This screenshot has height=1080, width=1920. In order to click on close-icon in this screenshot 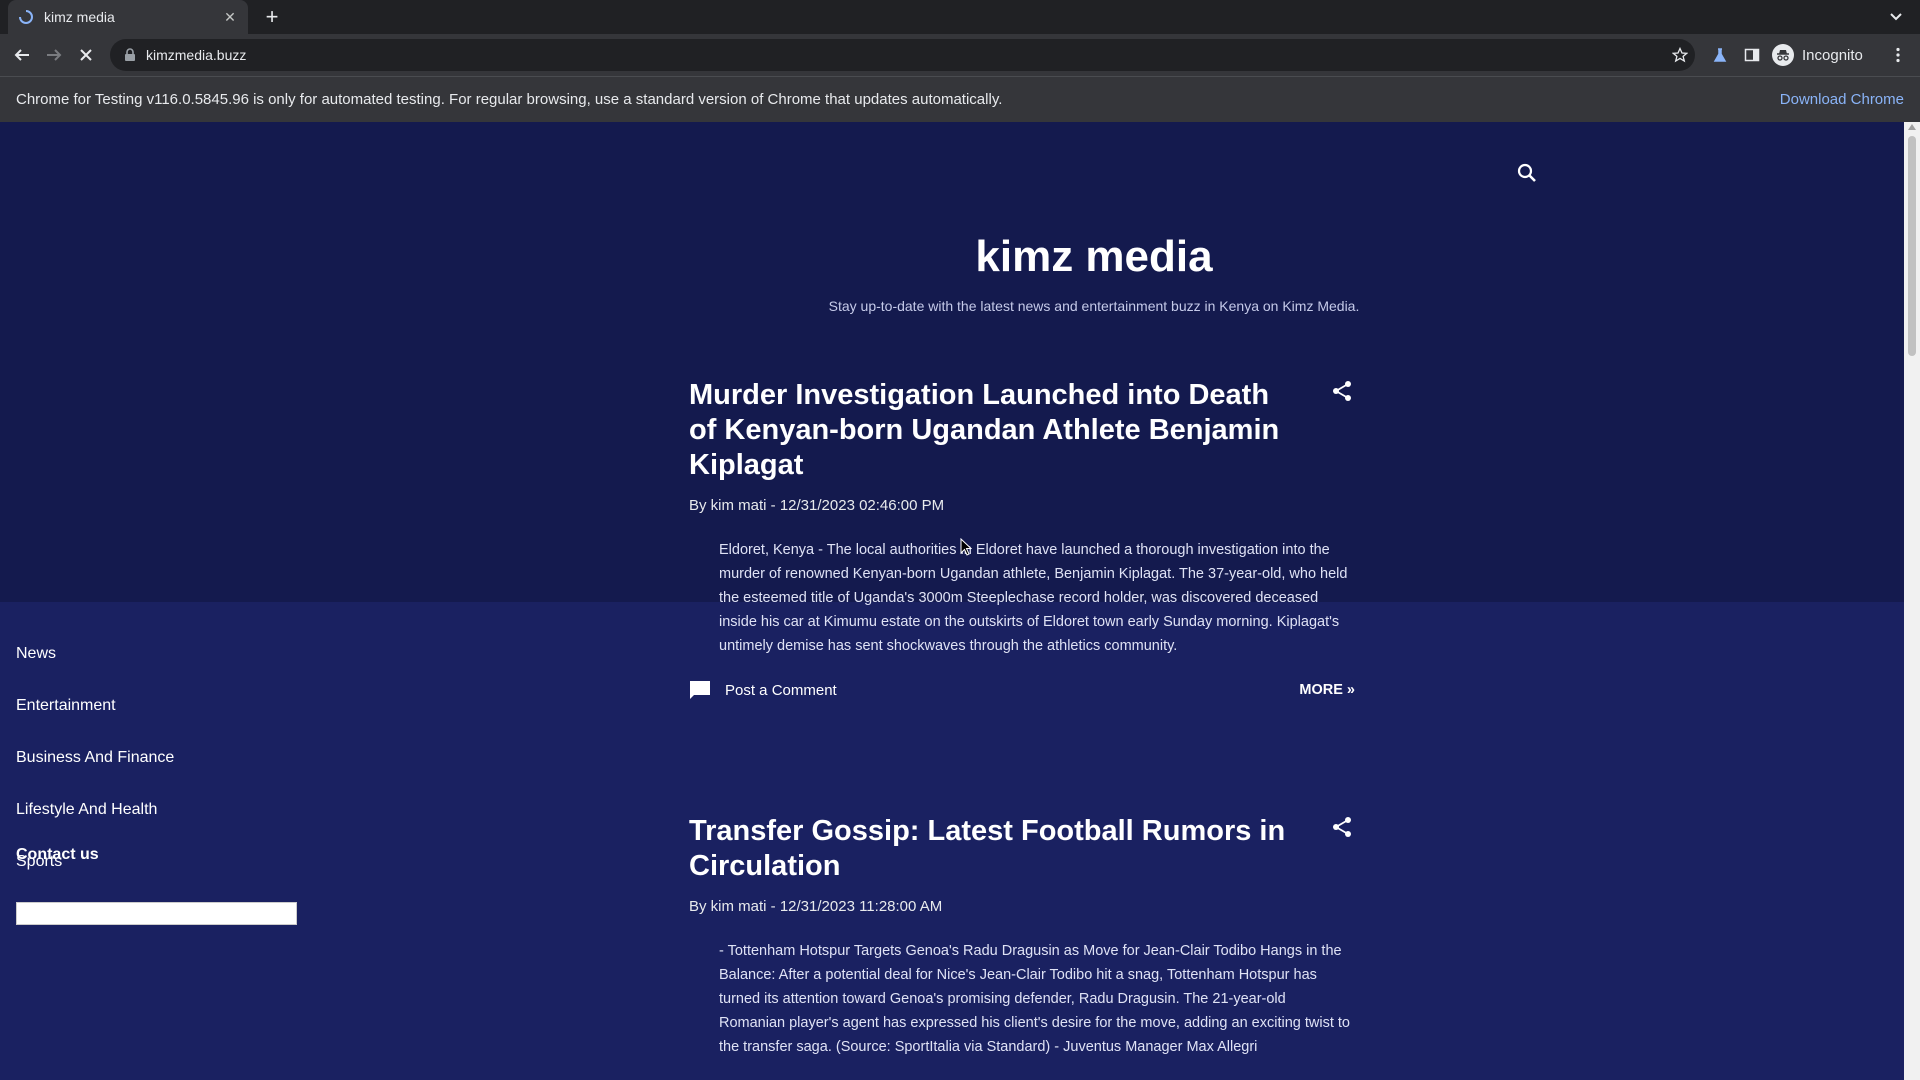, I will do `click(86, 55)`.